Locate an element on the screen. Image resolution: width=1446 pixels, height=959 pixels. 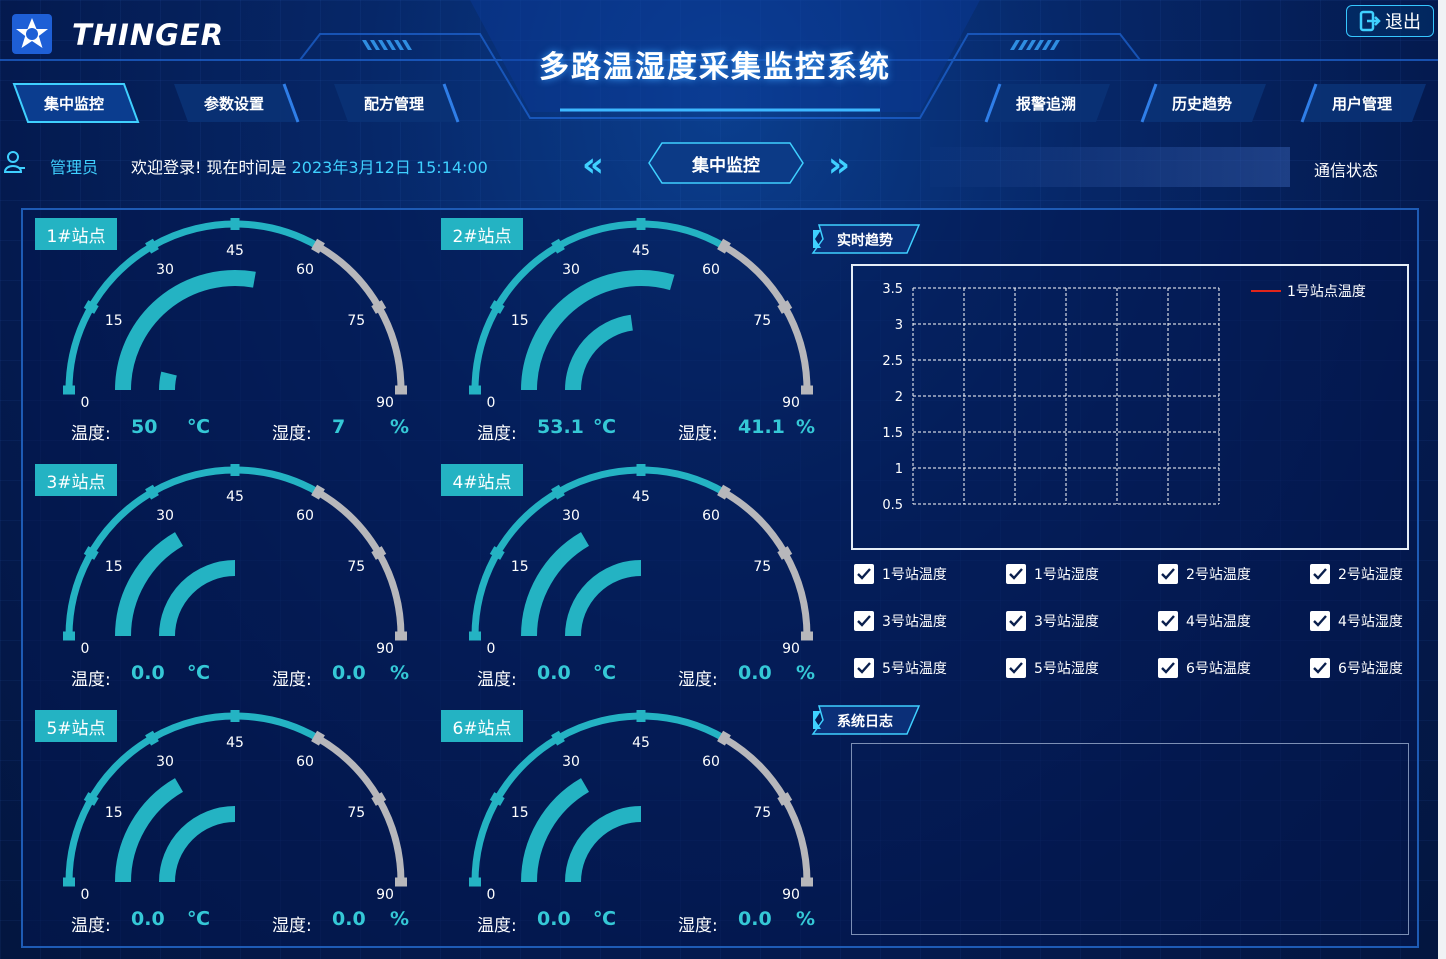
series-checkbox: 1号站温度 is located at coordinates (900, 574).